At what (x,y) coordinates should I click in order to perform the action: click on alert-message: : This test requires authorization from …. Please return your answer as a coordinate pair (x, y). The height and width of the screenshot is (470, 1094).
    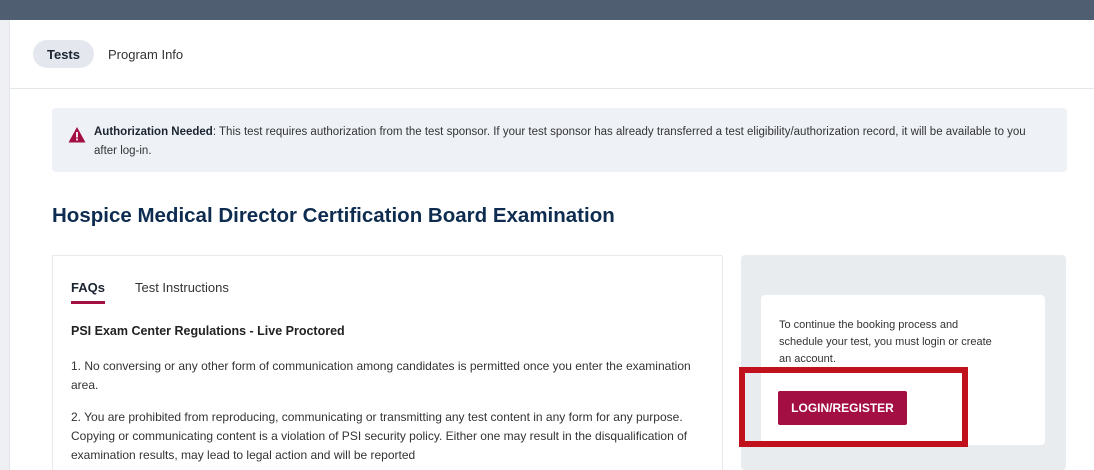
    Looking at the image, I should click on (560, 141).